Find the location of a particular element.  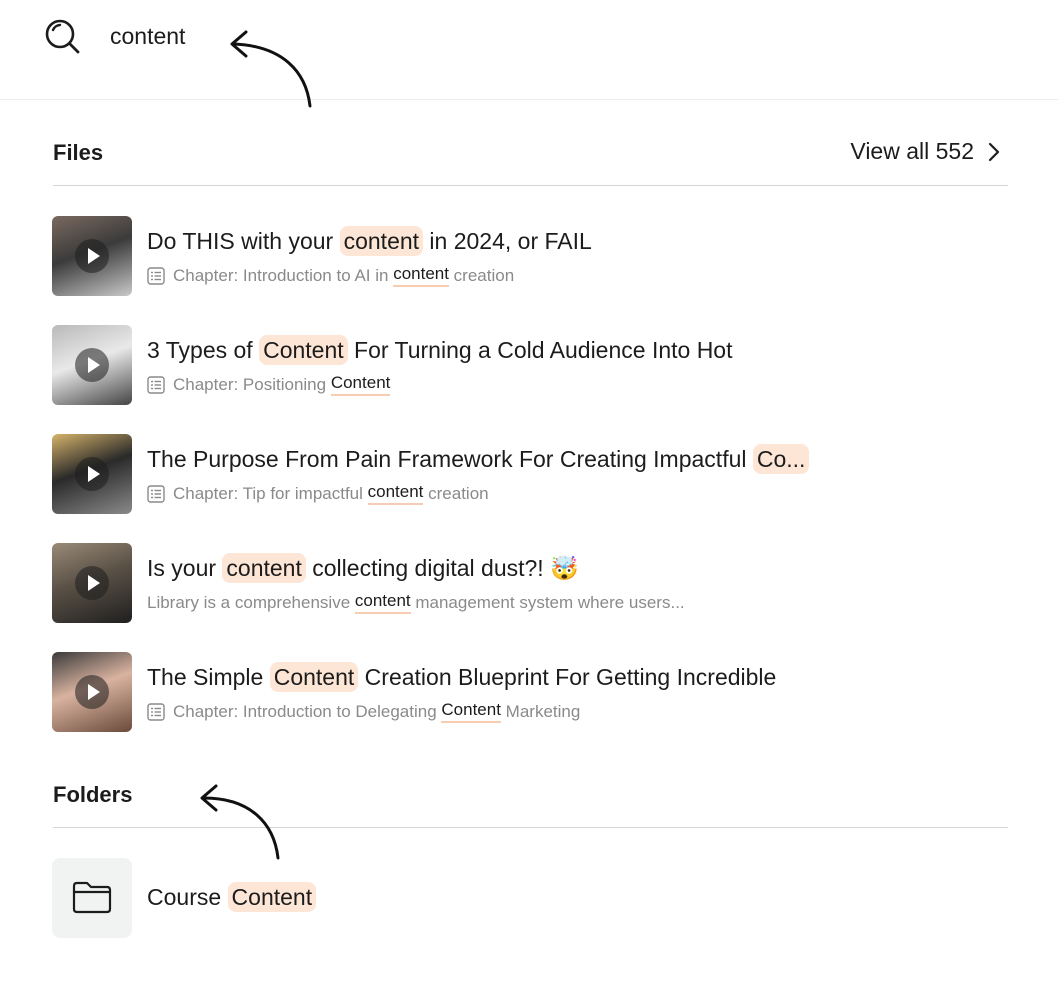

file-title-text: Is your is located at coordinates (185, 568).